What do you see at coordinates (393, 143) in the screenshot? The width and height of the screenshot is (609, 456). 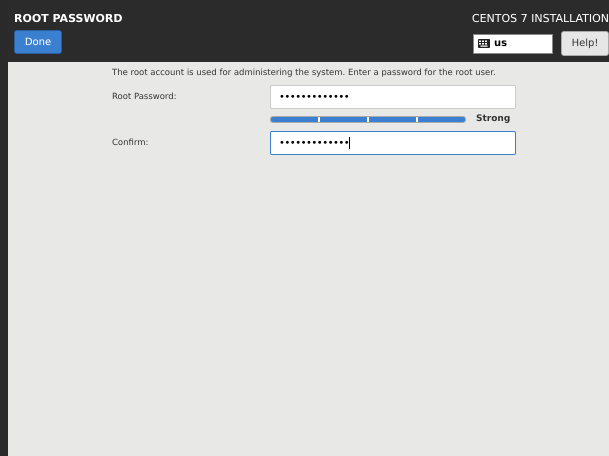 I see `confirm-field: •••••••••••••` at bounding box center [393, 143].